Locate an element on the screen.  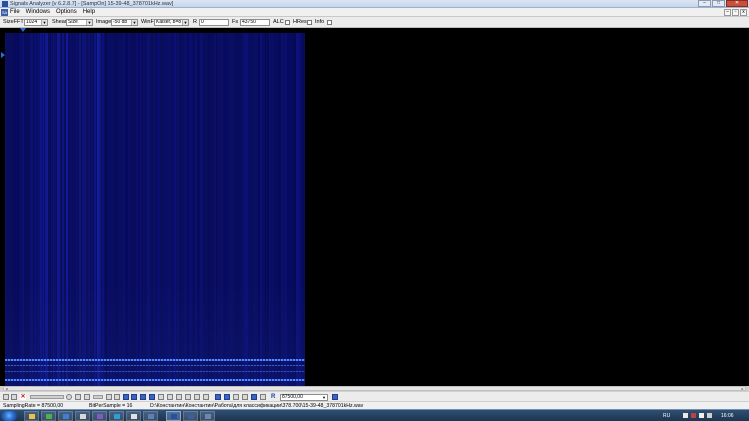
minimize-button: – is located at coordinates (704, 3).